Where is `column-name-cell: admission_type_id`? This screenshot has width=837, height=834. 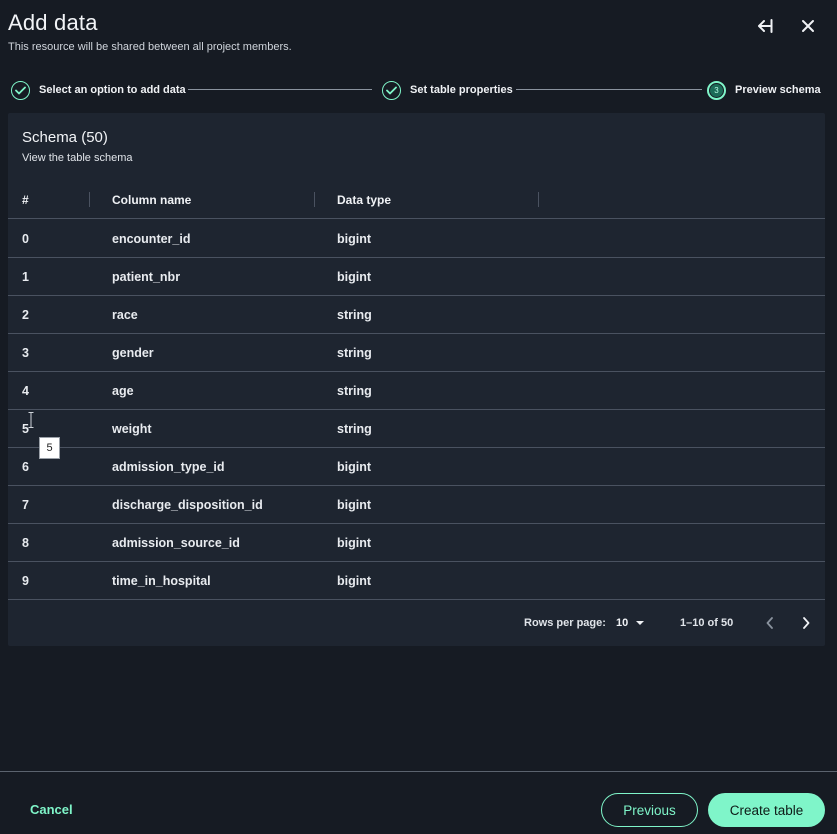 column-name-cell: admission_type_id is located at coordinates (168, 467).